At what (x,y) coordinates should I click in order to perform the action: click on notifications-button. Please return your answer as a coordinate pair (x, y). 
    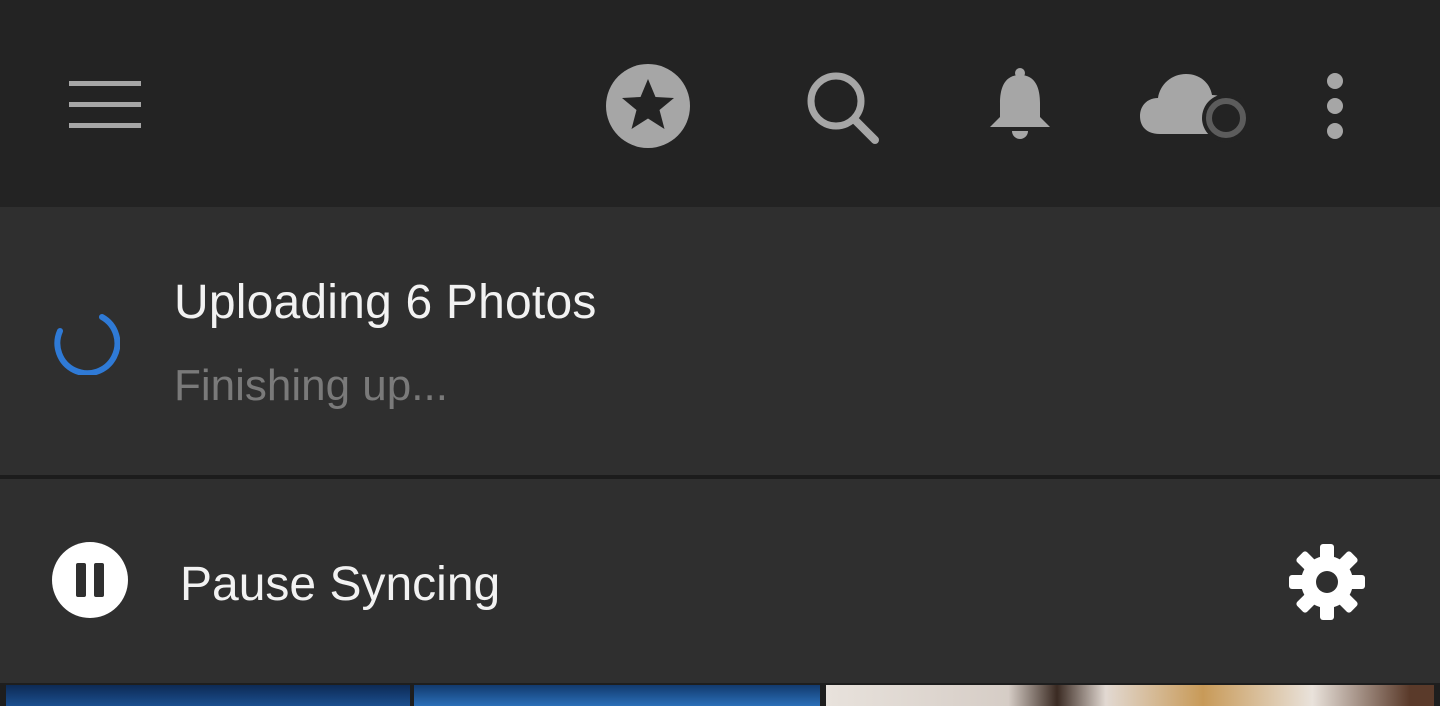
    Looking at the image, I should click on (1020, 104).